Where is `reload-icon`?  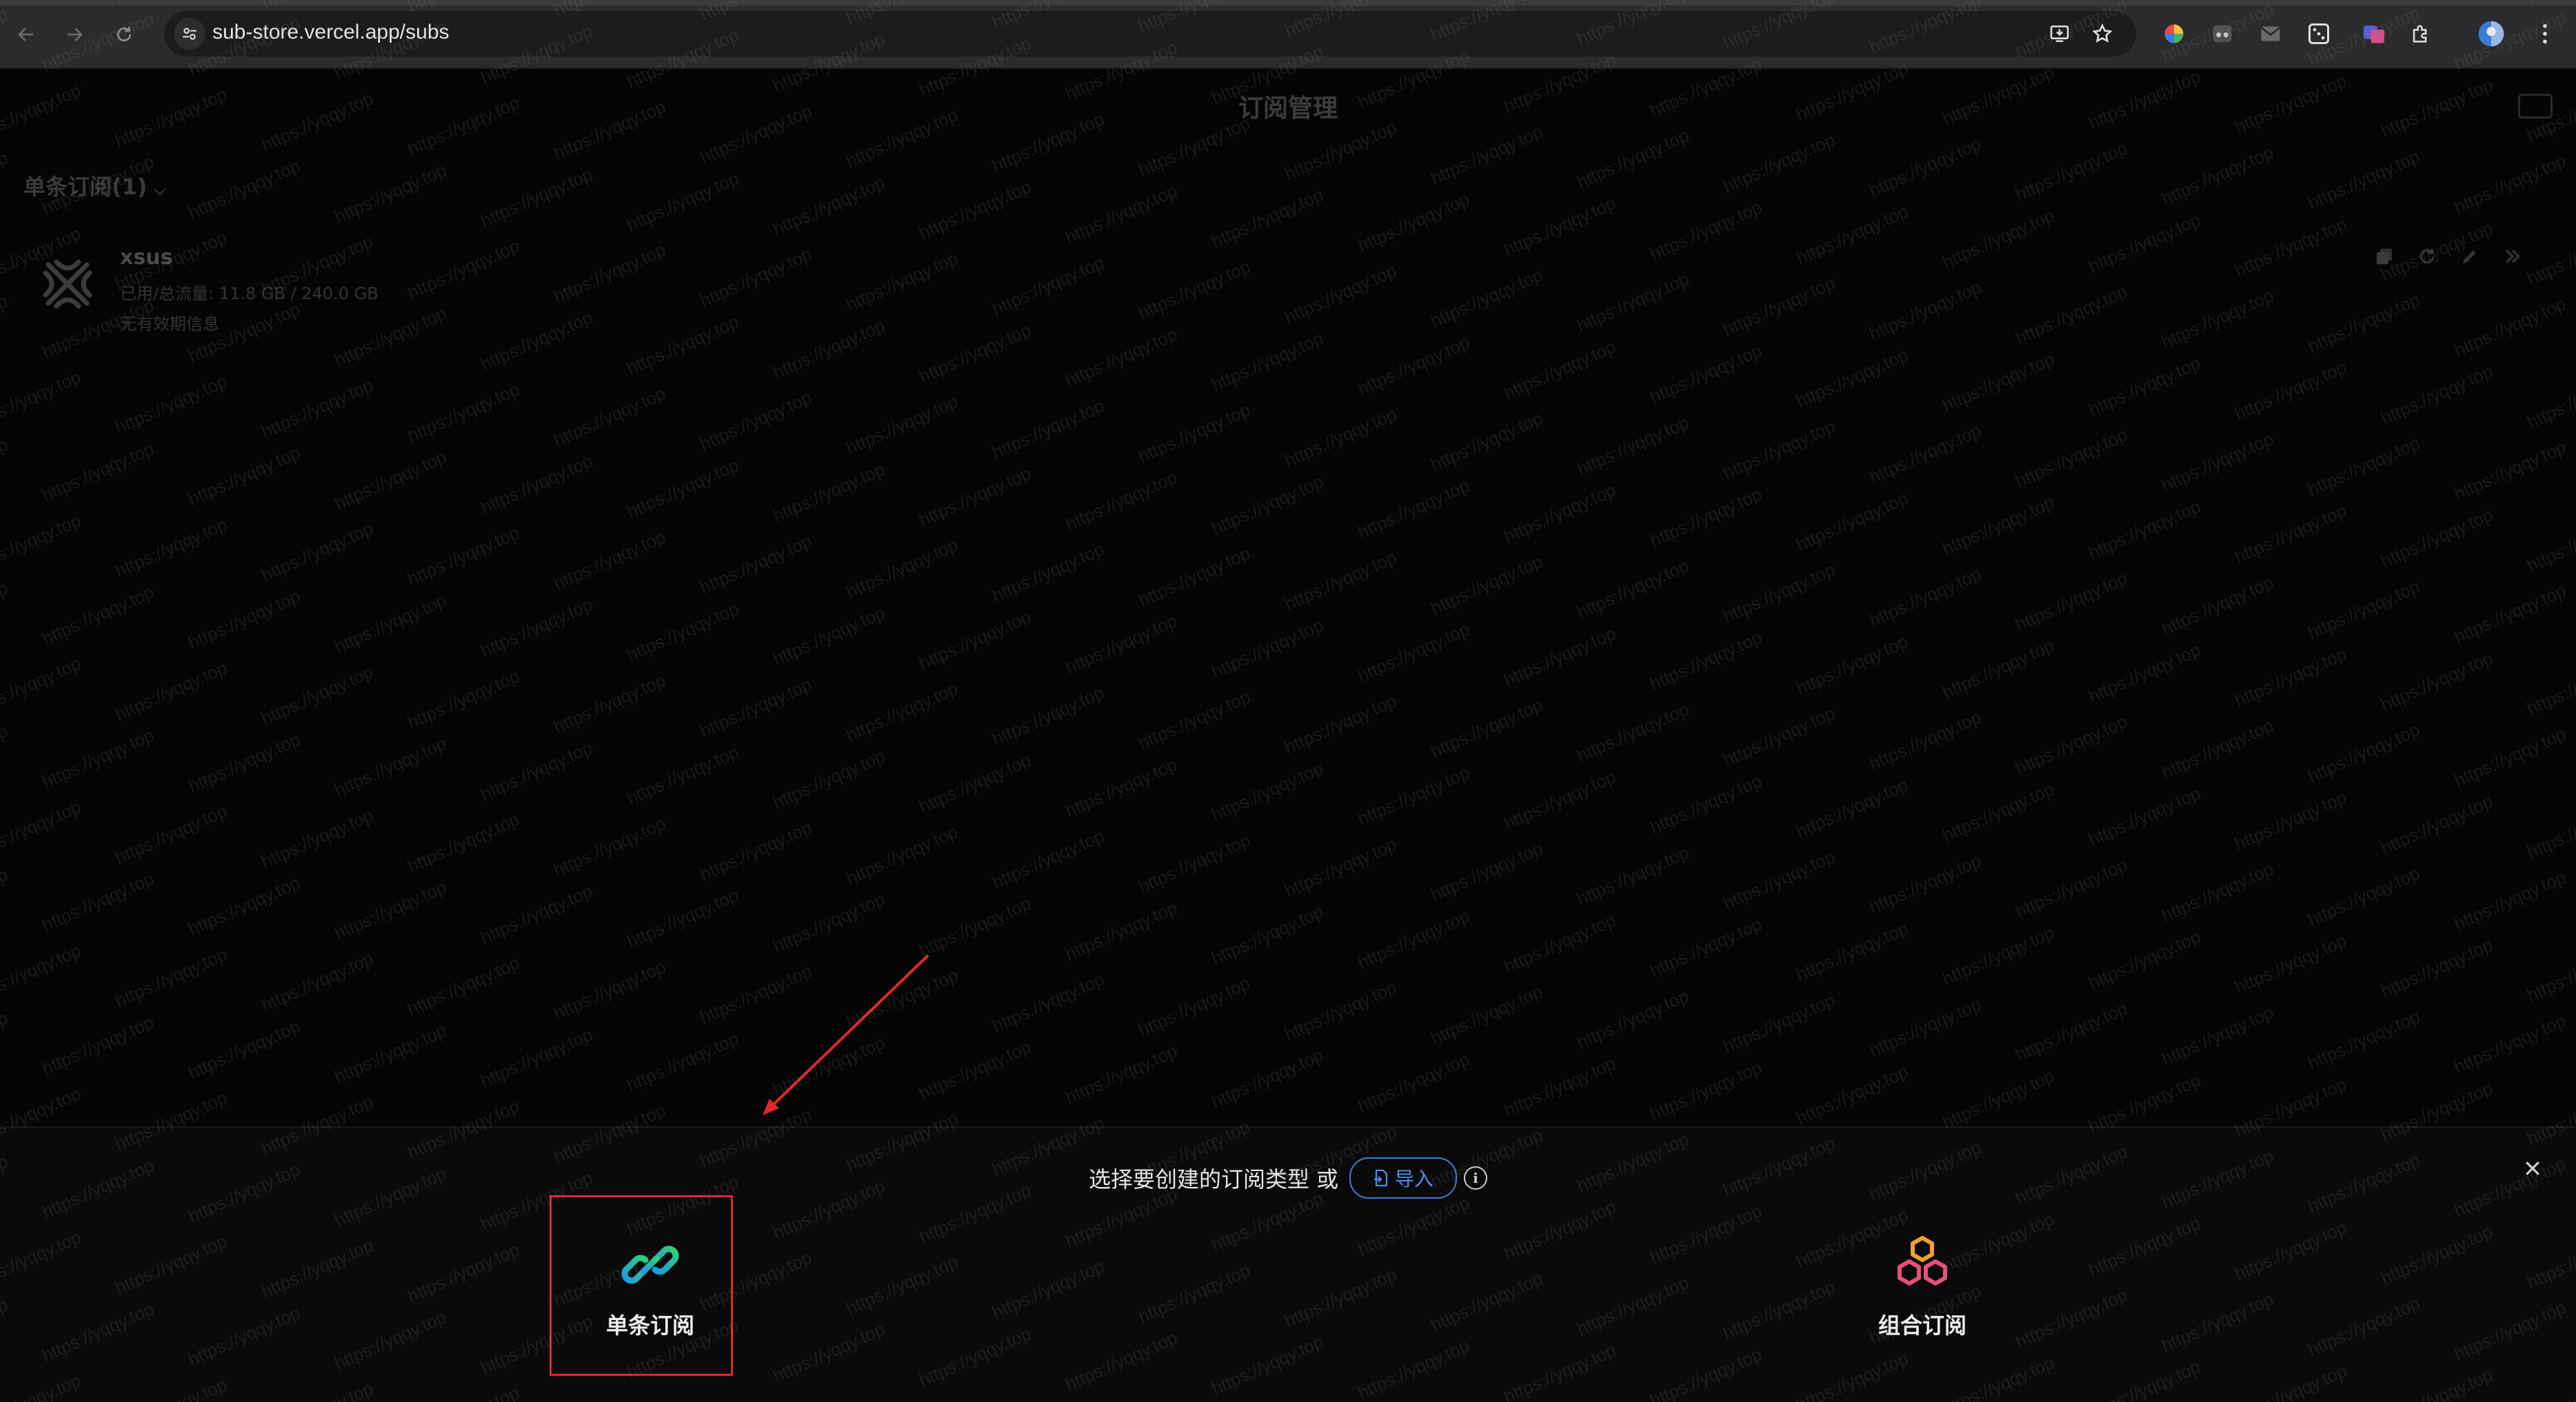 reload-icon is located at coordinates (124, 34).